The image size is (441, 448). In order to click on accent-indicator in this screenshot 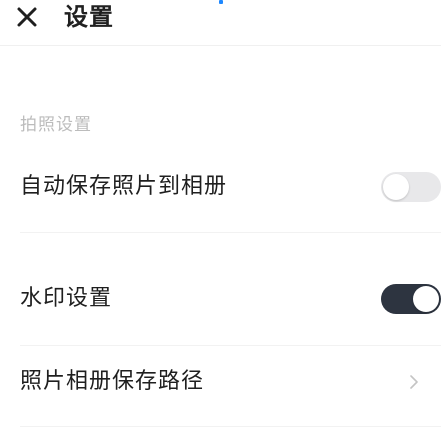, I will do `click(221, 2)`.